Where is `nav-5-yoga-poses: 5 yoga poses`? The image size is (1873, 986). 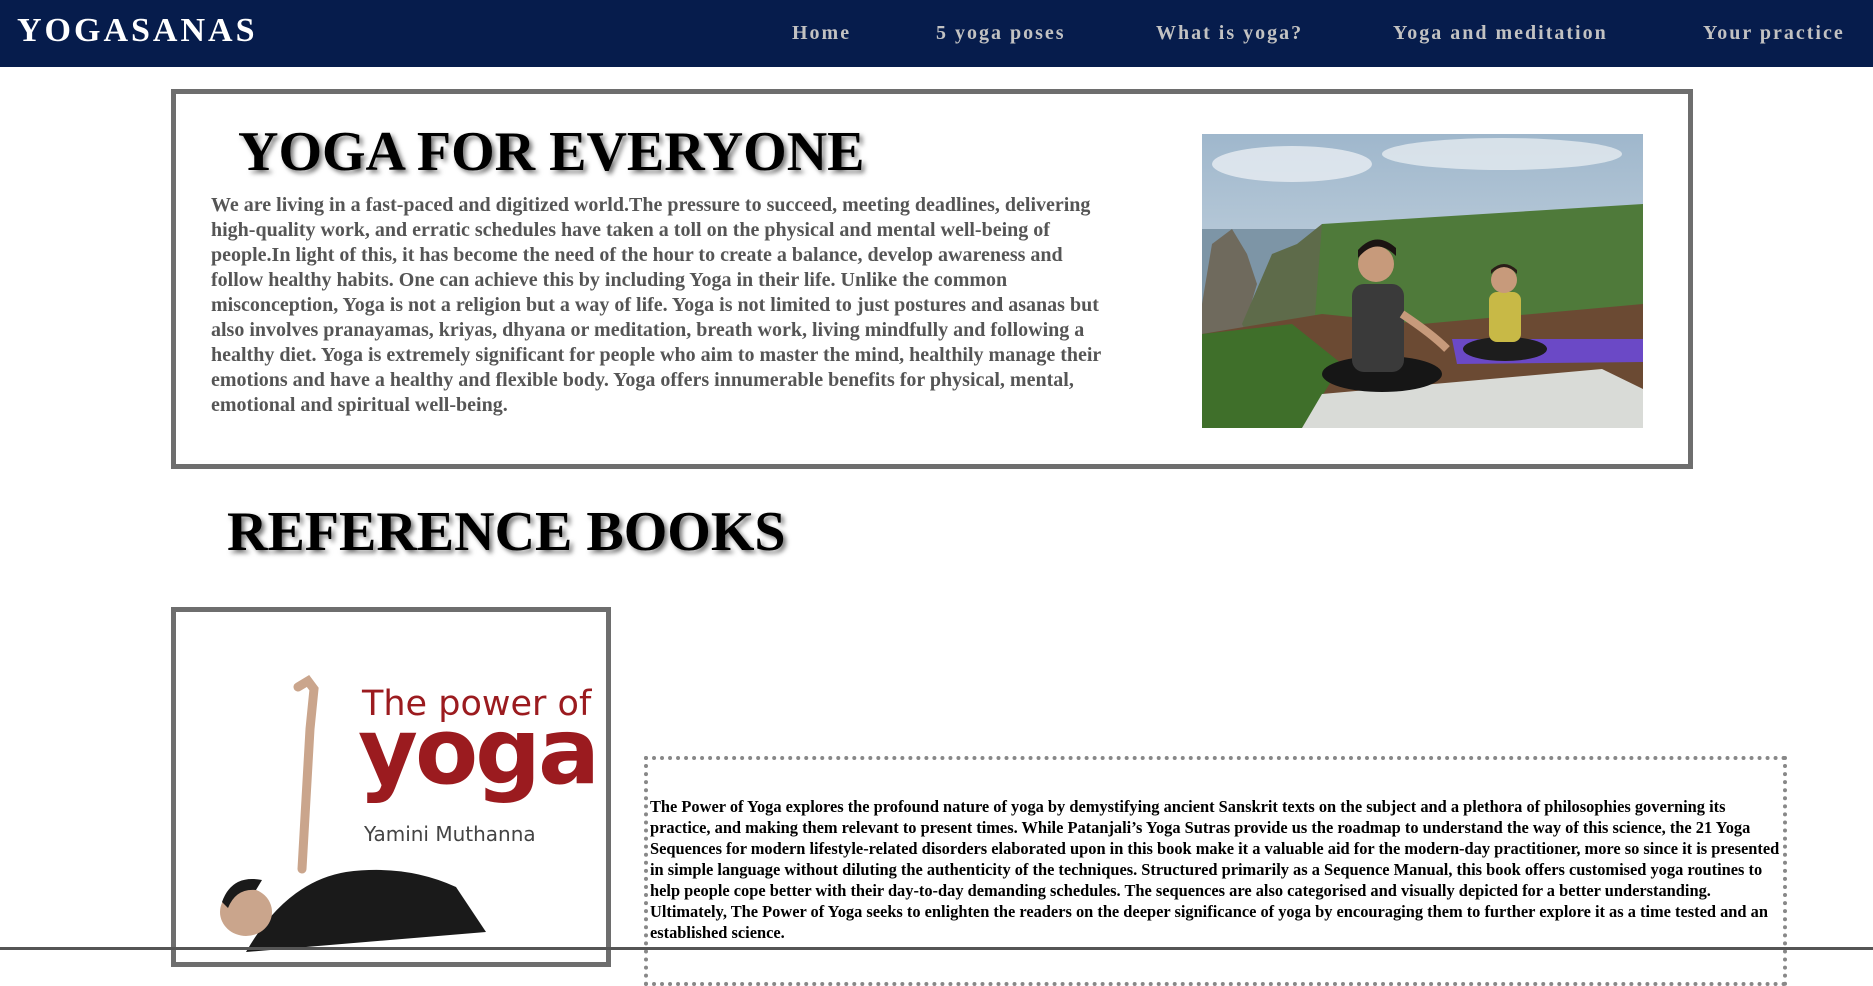
nav-5-yoga-poses: 5 yoga poses is located at coordinates (1001, 33).